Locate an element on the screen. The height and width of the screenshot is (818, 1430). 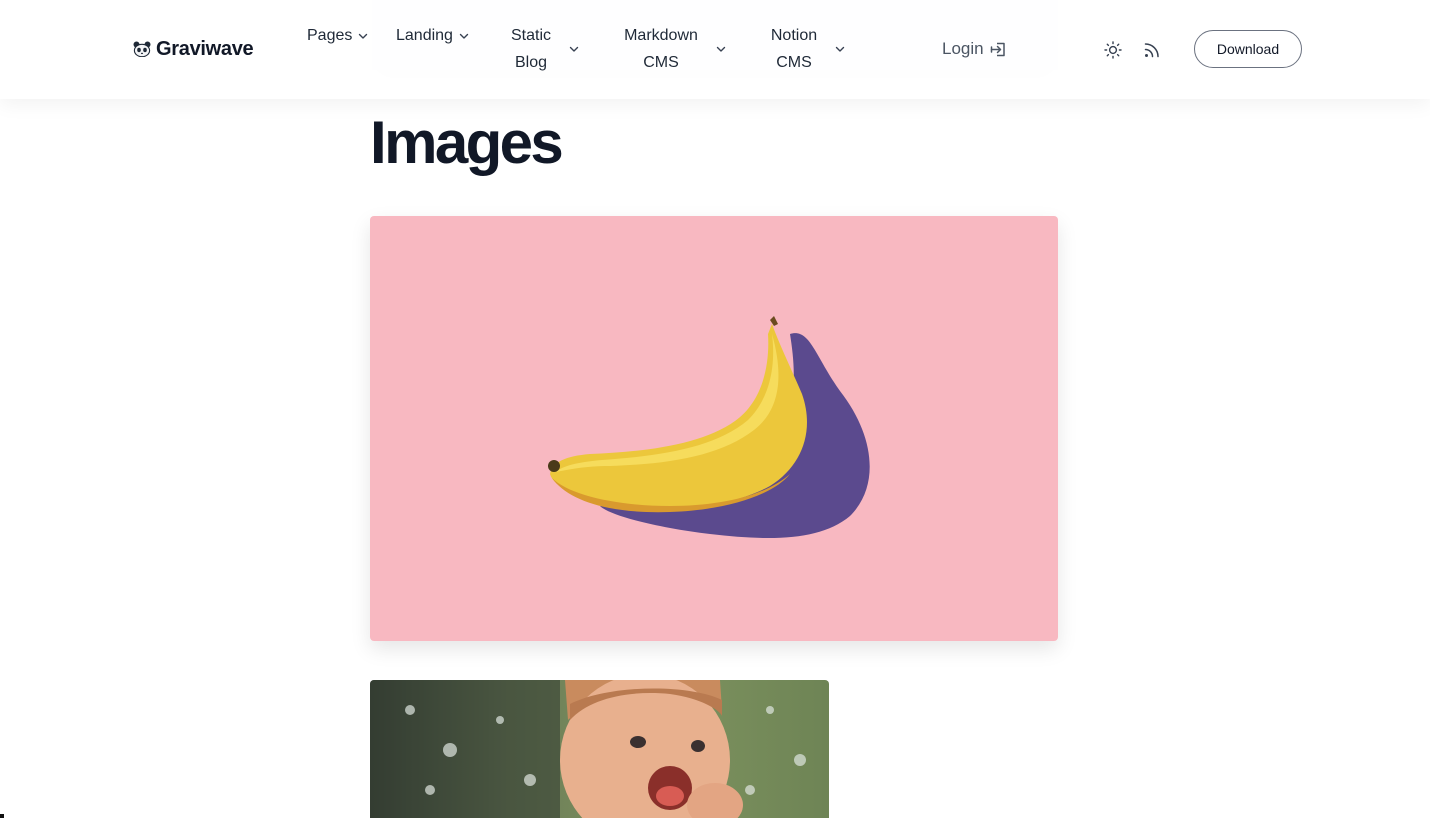
login-label: Login is located at coordinates (963, 48).